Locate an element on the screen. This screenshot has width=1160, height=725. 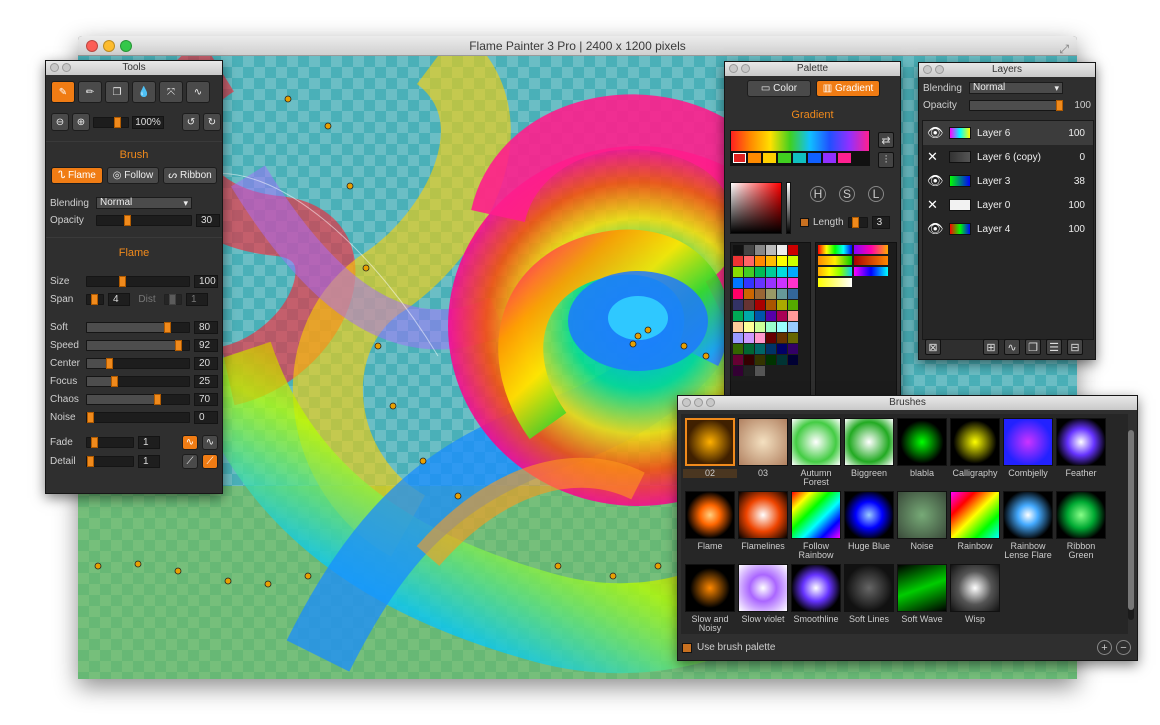
tab-color: ▭ Color is located at coordinates (779, 88).